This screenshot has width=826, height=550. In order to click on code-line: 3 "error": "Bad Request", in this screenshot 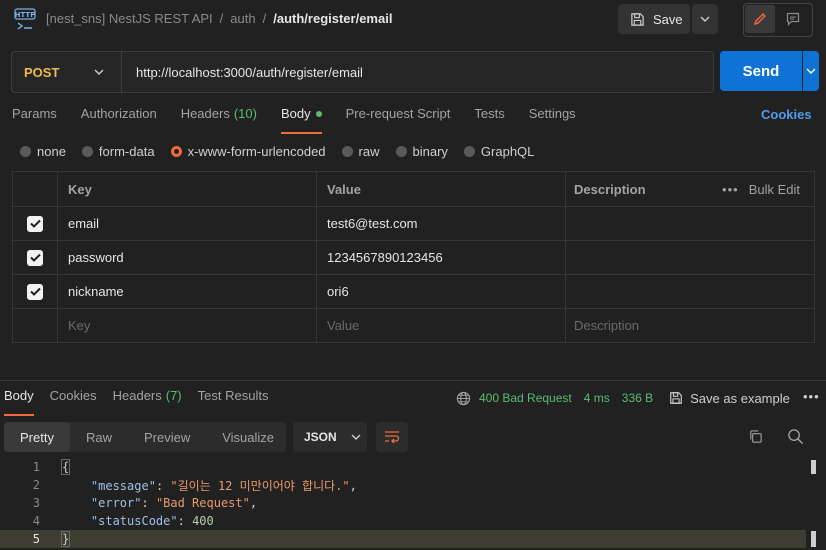, I will do `click(403, 503)`.